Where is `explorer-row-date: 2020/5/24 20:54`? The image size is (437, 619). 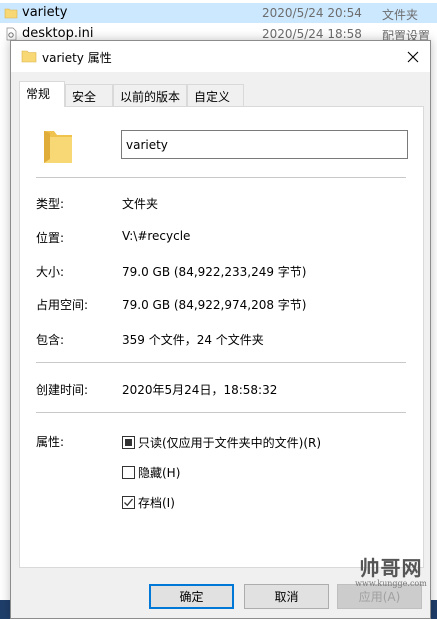 explorer-row-date: 2020/5/24 20:54 is located at coordinates (312, 13).